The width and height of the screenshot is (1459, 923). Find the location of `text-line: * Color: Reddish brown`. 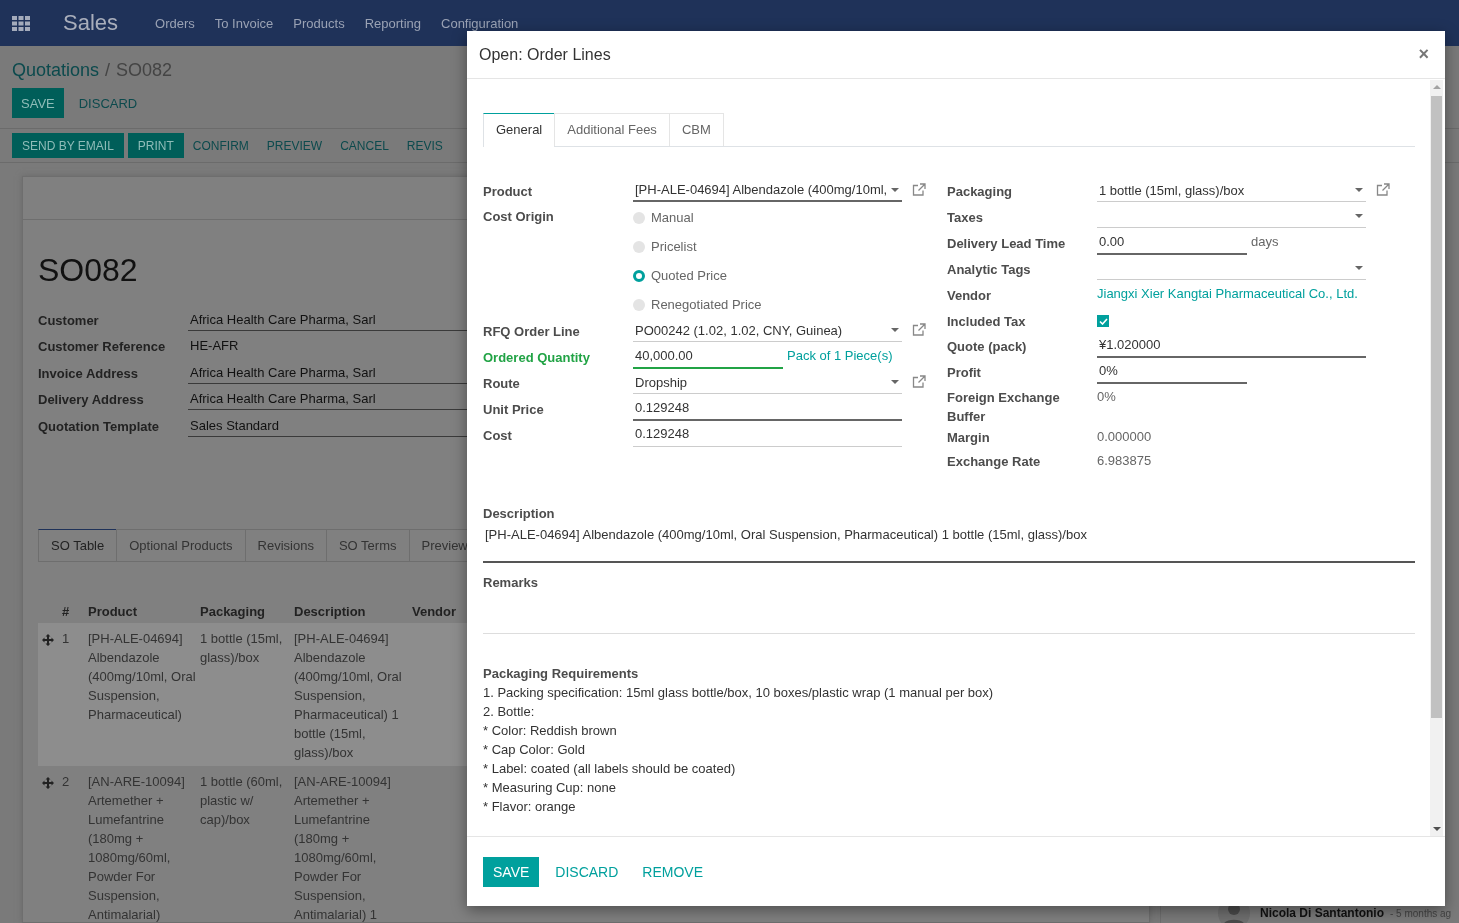

text-line: * Color: Reddish brown is located at coordinates (550, 731).